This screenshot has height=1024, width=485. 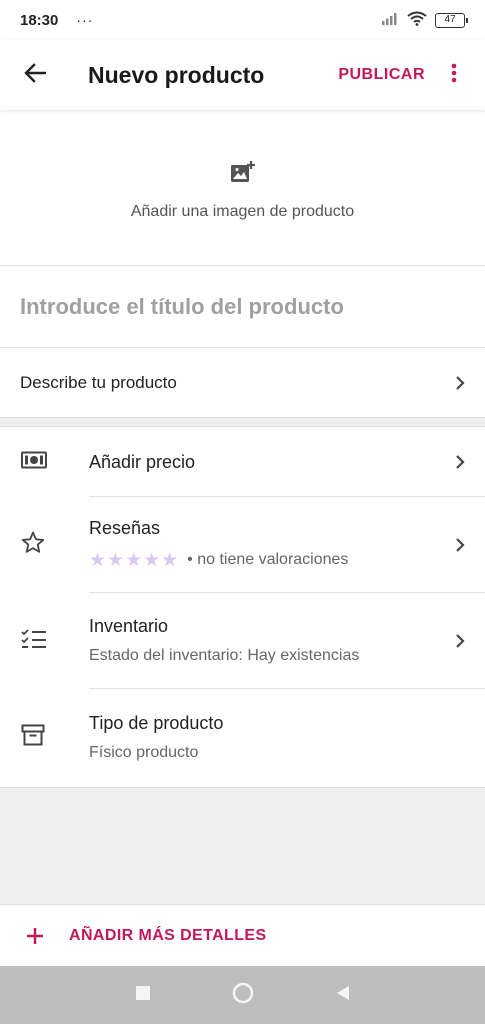 What do you see at coordinates (98, 382) in the screenshot?
I see `describe-product-label: Describe tu producto` at bounding box center [98, 382].